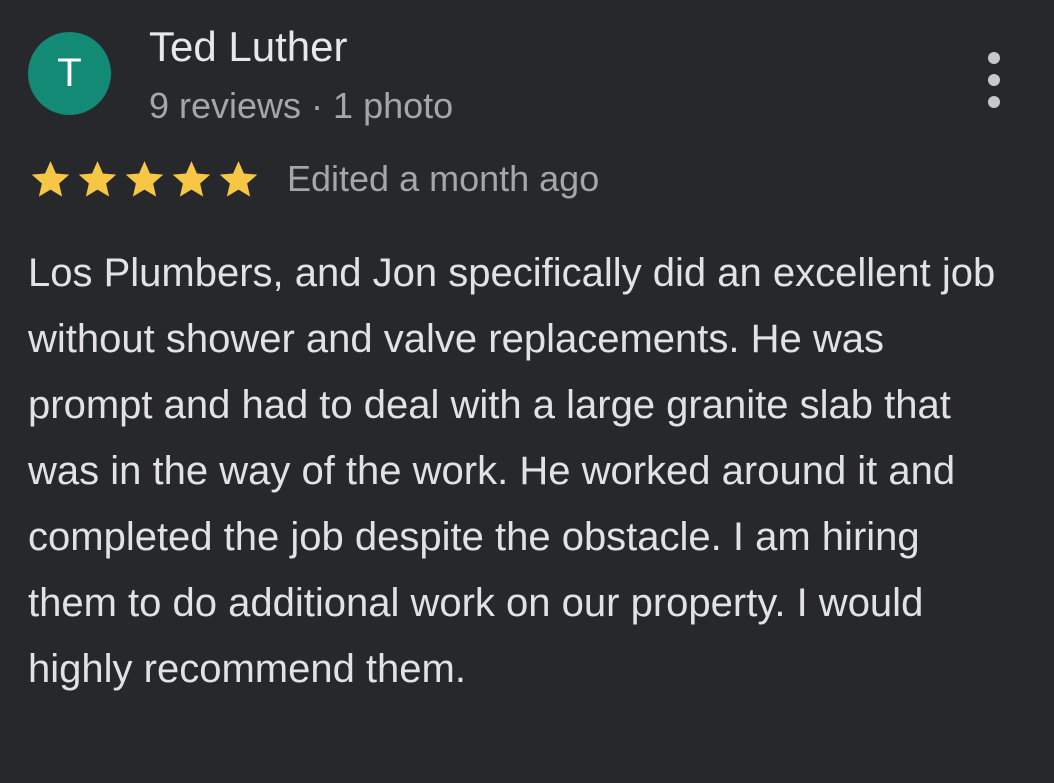  What do you see at coordinates (301, 105) in the screenshot?
I see `author-meta: 9 reviews · 1 photo` at bounding box center [301, 105].